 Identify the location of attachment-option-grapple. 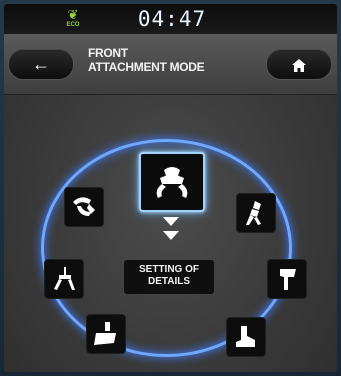
(84, 207).